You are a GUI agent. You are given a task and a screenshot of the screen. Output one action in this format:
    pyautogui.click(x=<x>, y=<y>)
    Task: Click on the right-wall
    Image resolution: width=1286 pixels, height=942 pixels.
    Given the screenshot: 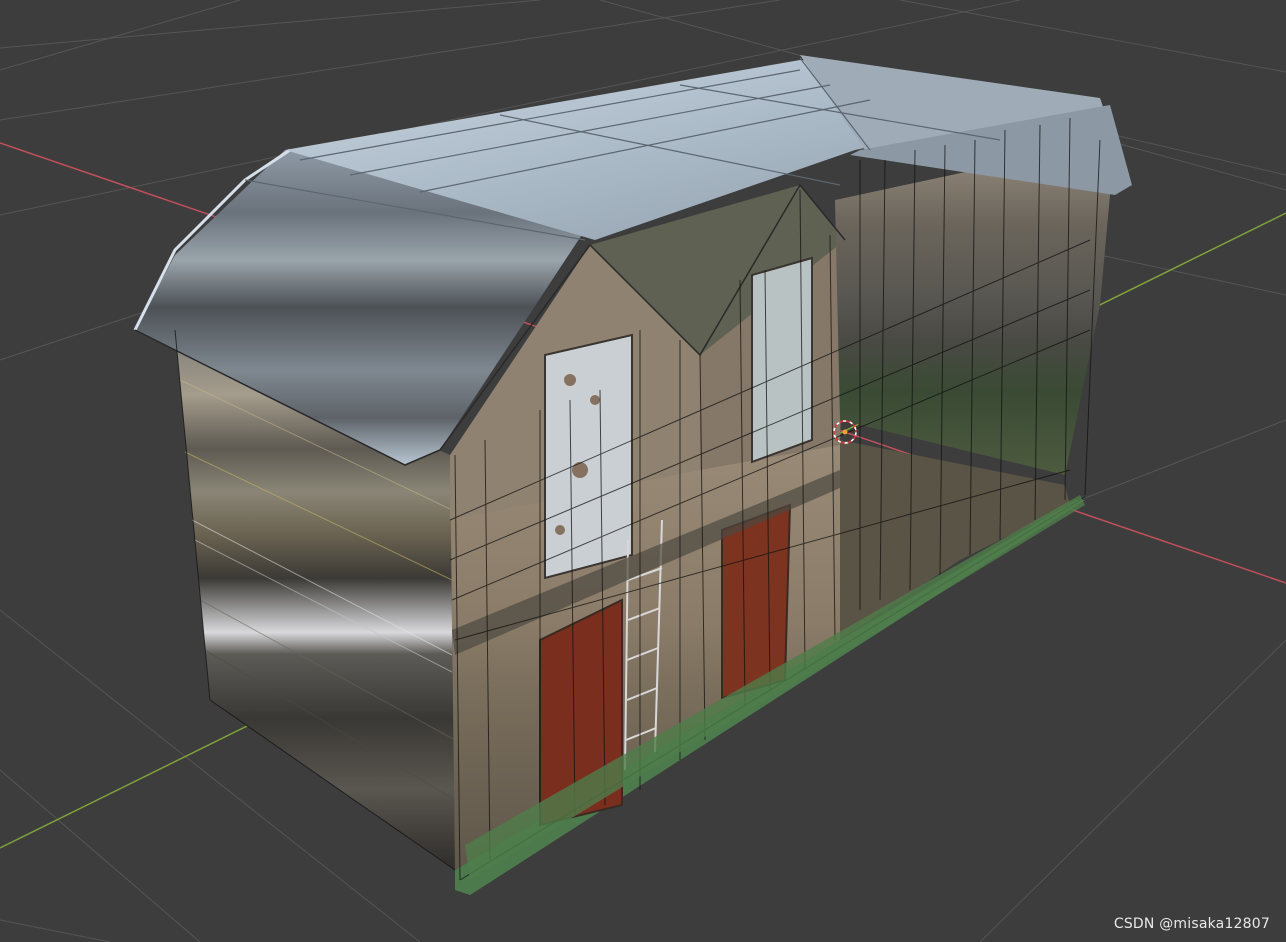 What is the action you would take?
    pyautogui.click(x=975, y=307)
    